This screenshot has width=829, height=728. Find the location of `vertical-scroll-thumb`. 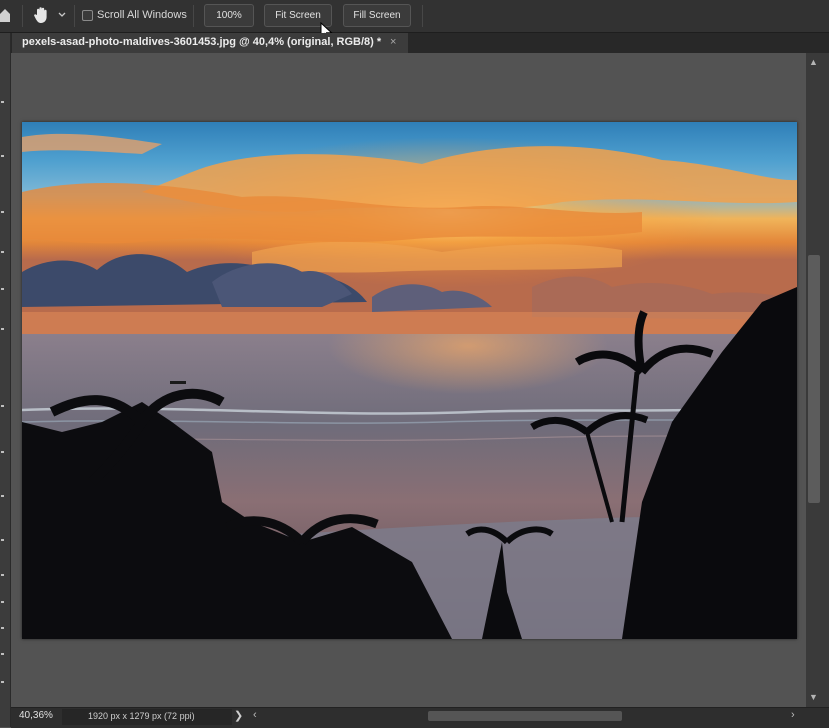

vertical-scroll-thumb is located at coordinates (814, 379).